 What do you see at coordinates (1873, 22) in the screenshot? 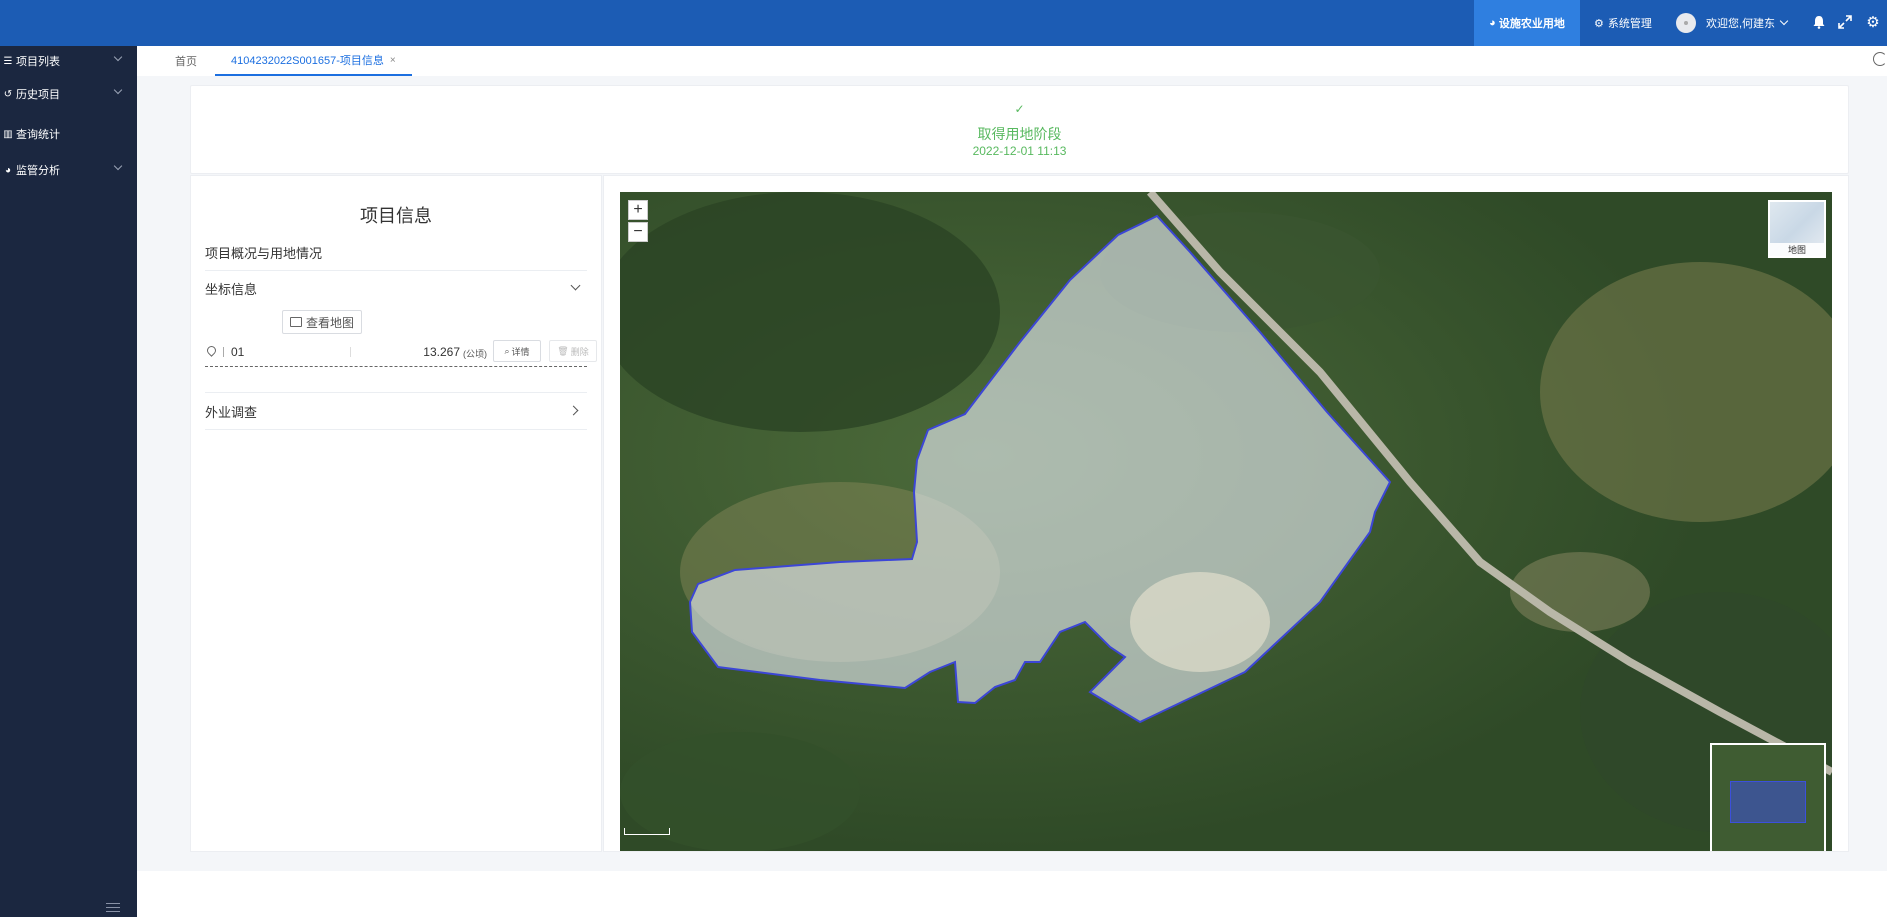
I see `settings-icon: ⚙` at bounding box center [1873, 22].